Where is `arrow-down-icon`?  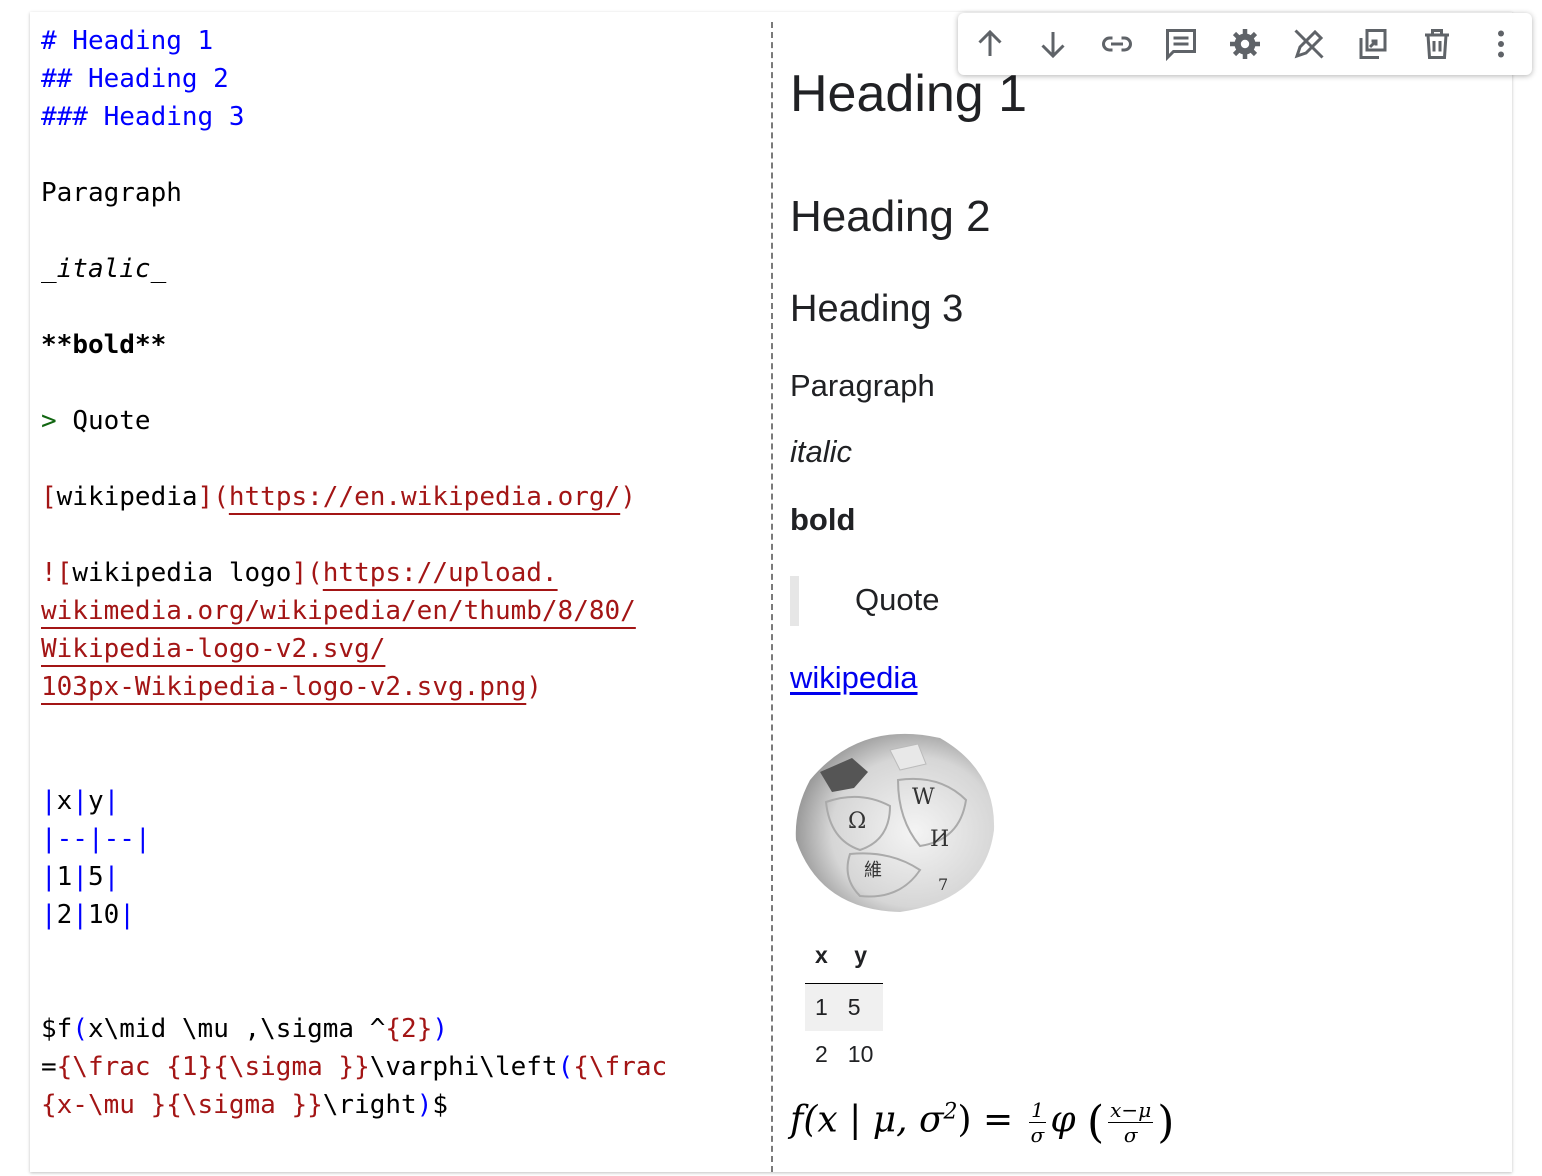 arrow-down-icon is located at coordinates (1053, 44).